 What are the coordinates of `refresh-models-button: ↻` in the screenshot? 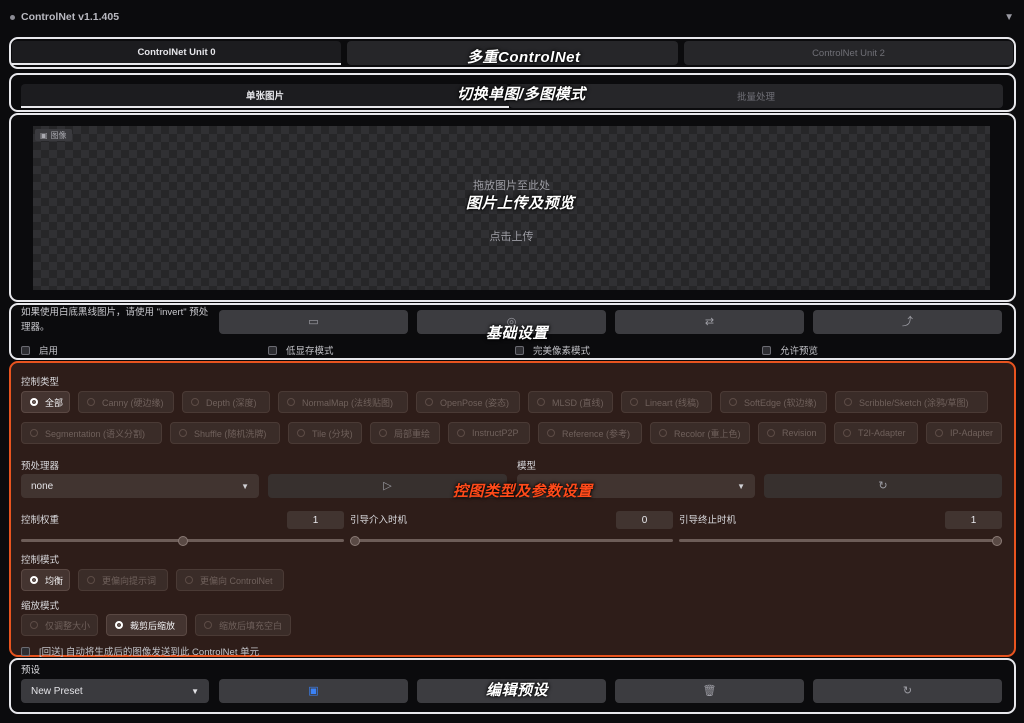 It's located at (883, 486).